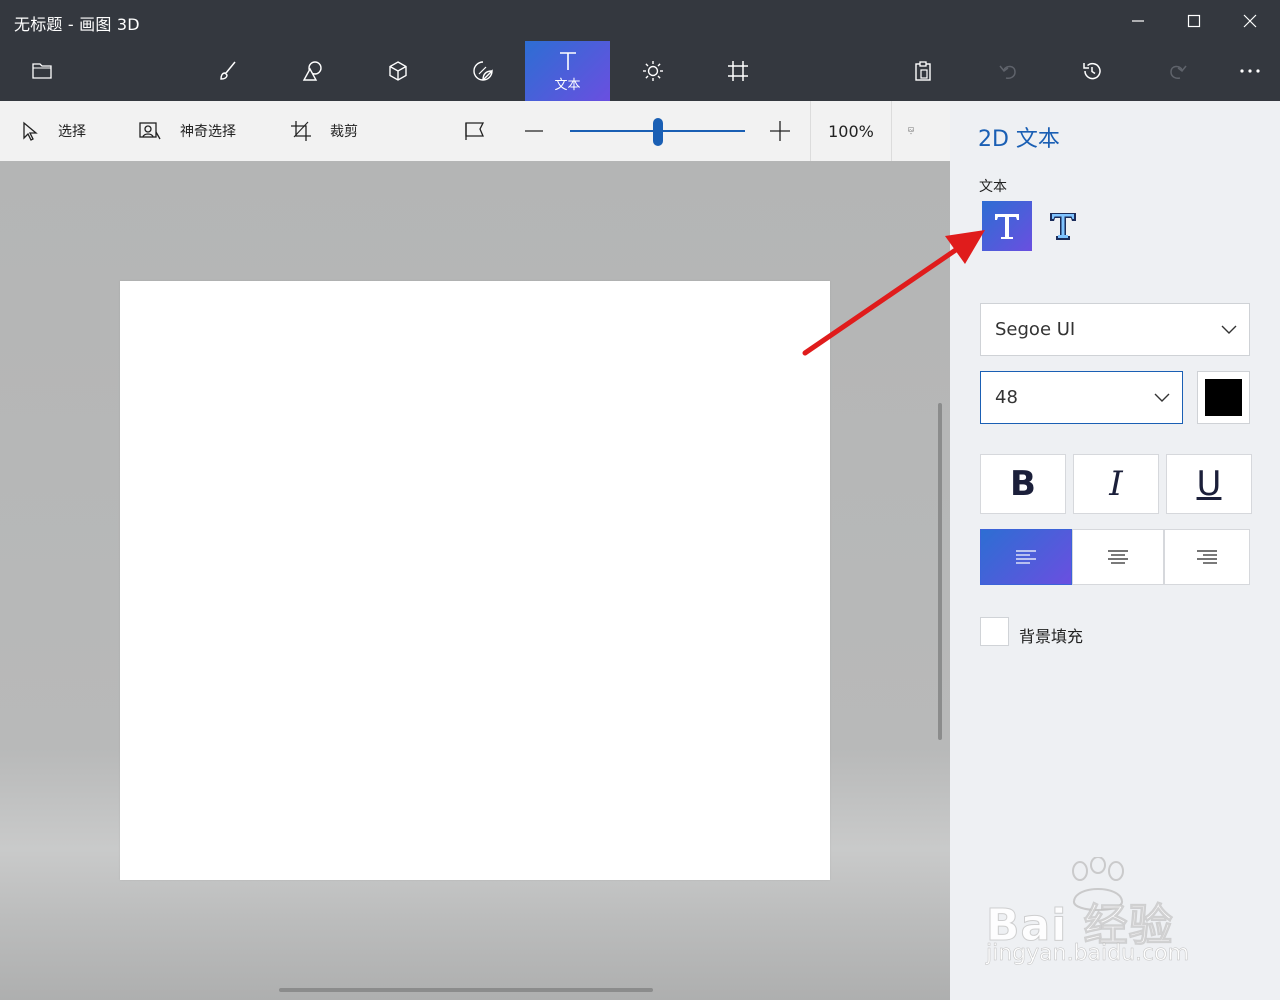 This screenshot has width=1280, height=1000. I want to click on background-image-button, so click(920, 131).